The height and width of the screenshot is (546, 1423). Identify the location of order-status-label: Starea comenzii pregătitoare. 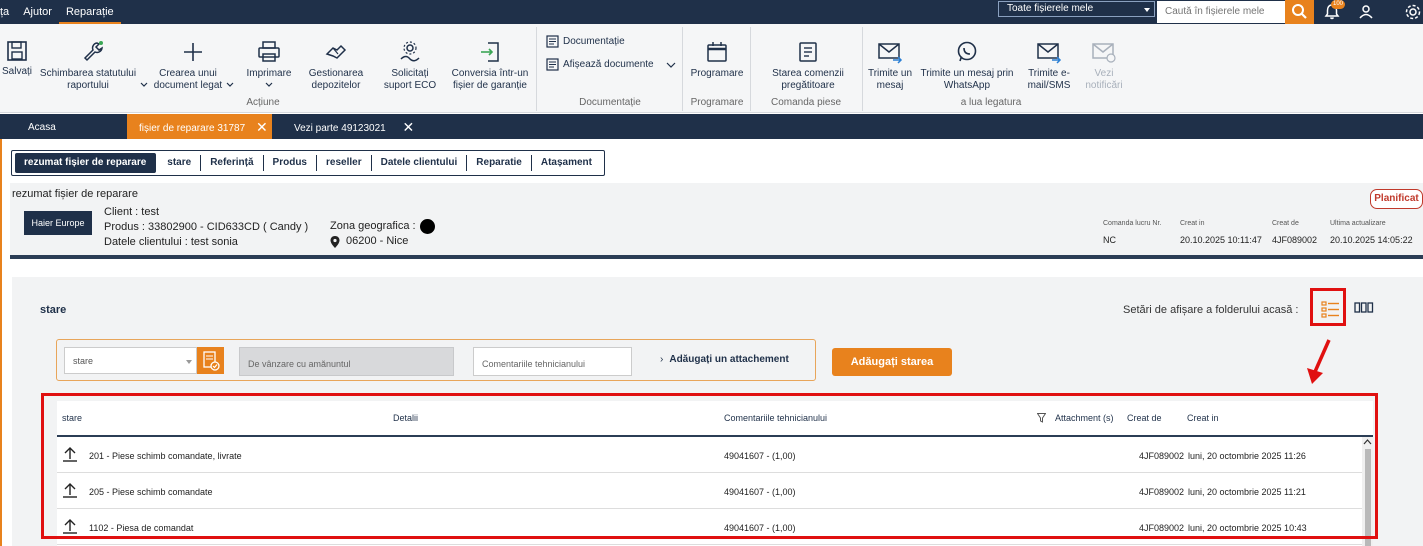
(808, 79).